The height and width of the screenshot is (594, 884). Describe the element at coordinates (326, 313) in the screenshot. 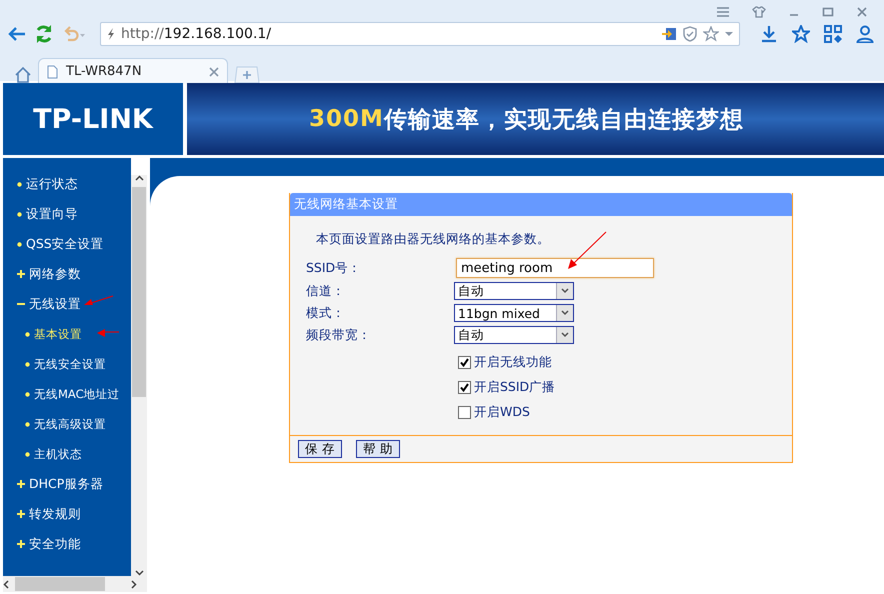

I see `field-label: 模式：` at that location.